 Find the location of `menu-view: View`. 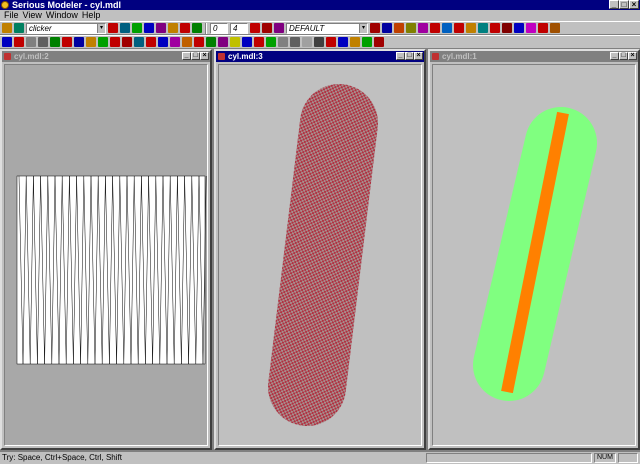

menu-view: View is located at coordinates (32, 15).